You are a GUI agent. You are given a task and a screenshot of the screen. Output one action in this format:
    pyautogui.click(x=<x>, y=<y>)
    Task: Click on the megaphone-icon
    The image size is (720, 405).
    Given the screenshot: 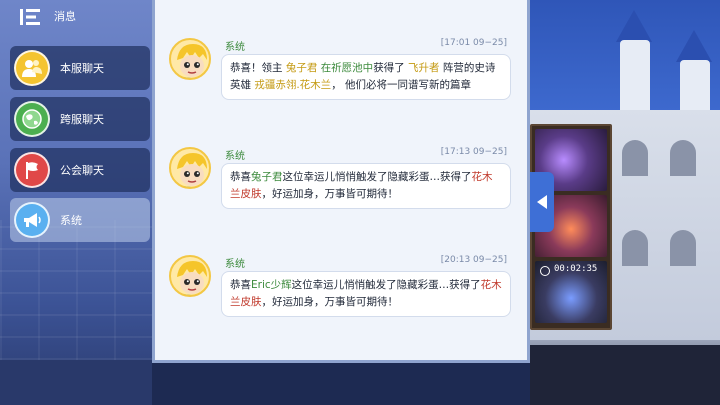 What is the action you would take?
    pyautogui.click(x=32, y=220)
    